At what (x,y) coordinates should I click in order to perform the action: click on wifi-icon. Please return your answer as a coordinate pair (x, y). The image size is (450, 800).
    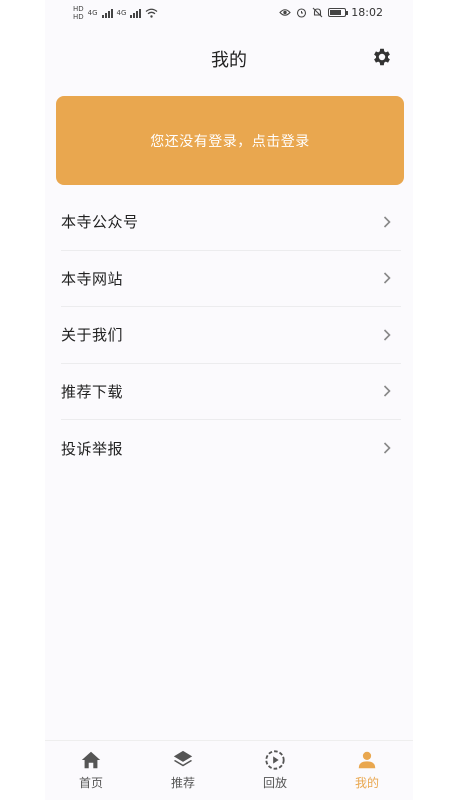
    Looking at the image, I should click on (152, 13).